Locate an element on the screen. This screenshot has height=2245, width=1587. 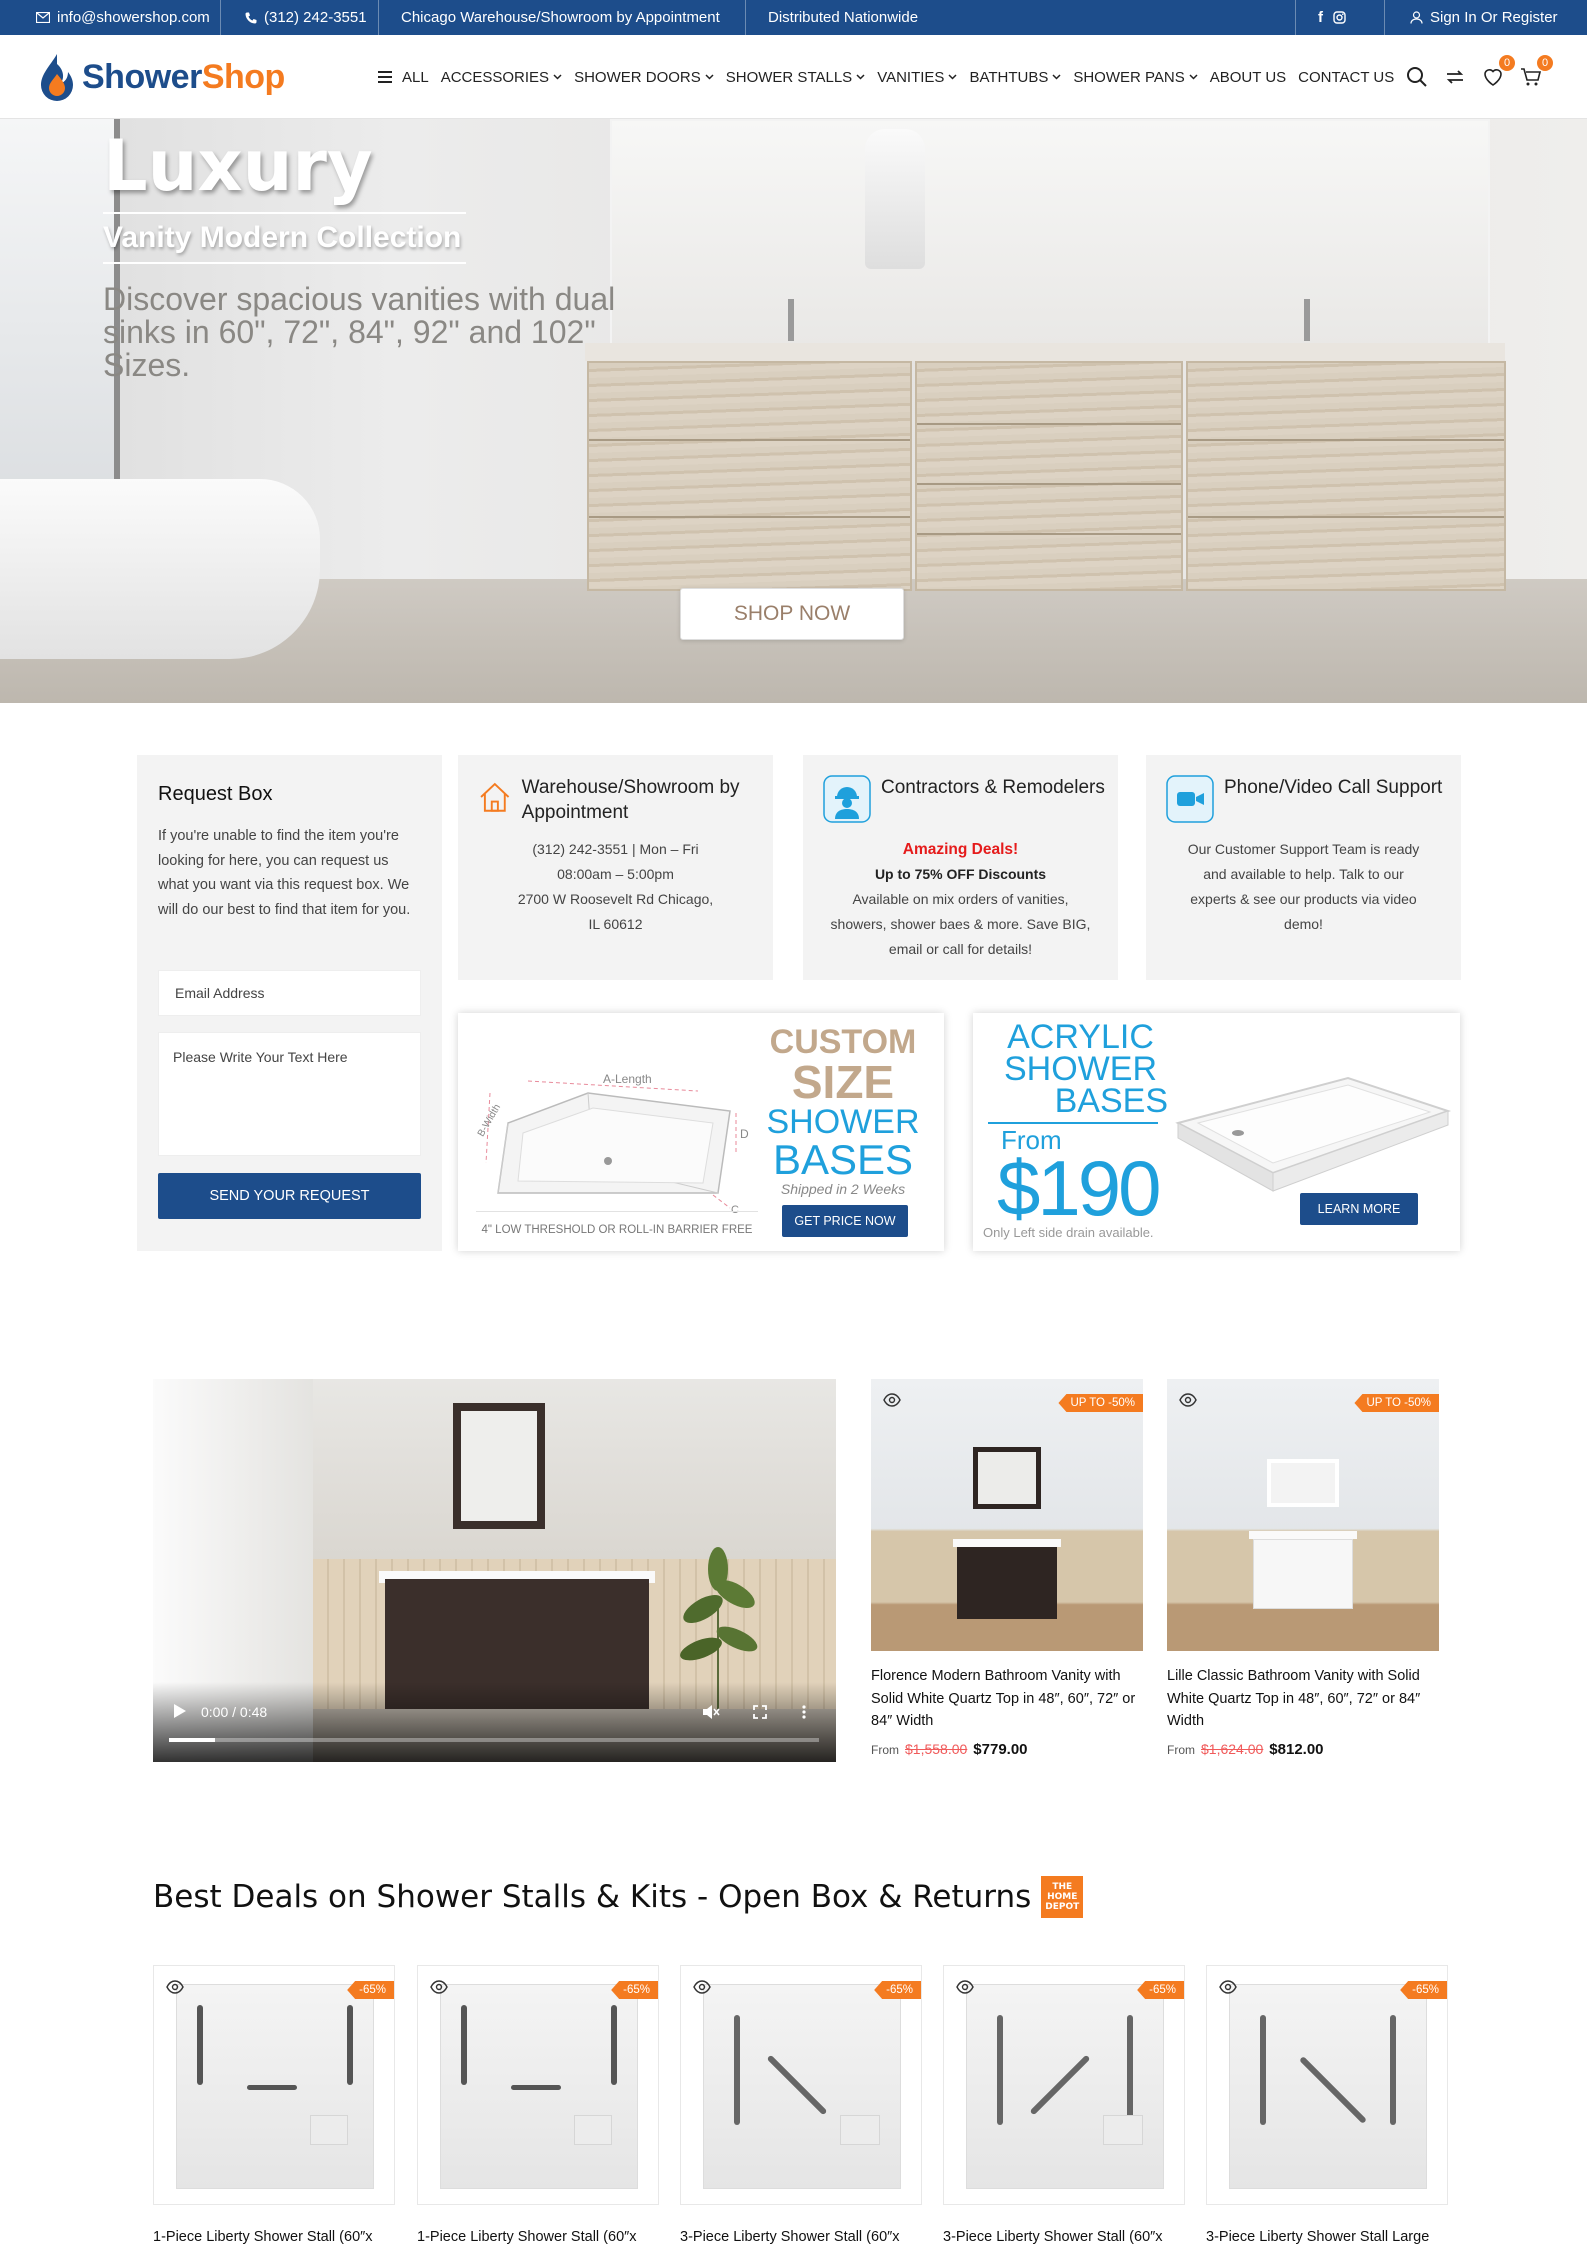
mute-icon is located at coordinates (711, 1712).